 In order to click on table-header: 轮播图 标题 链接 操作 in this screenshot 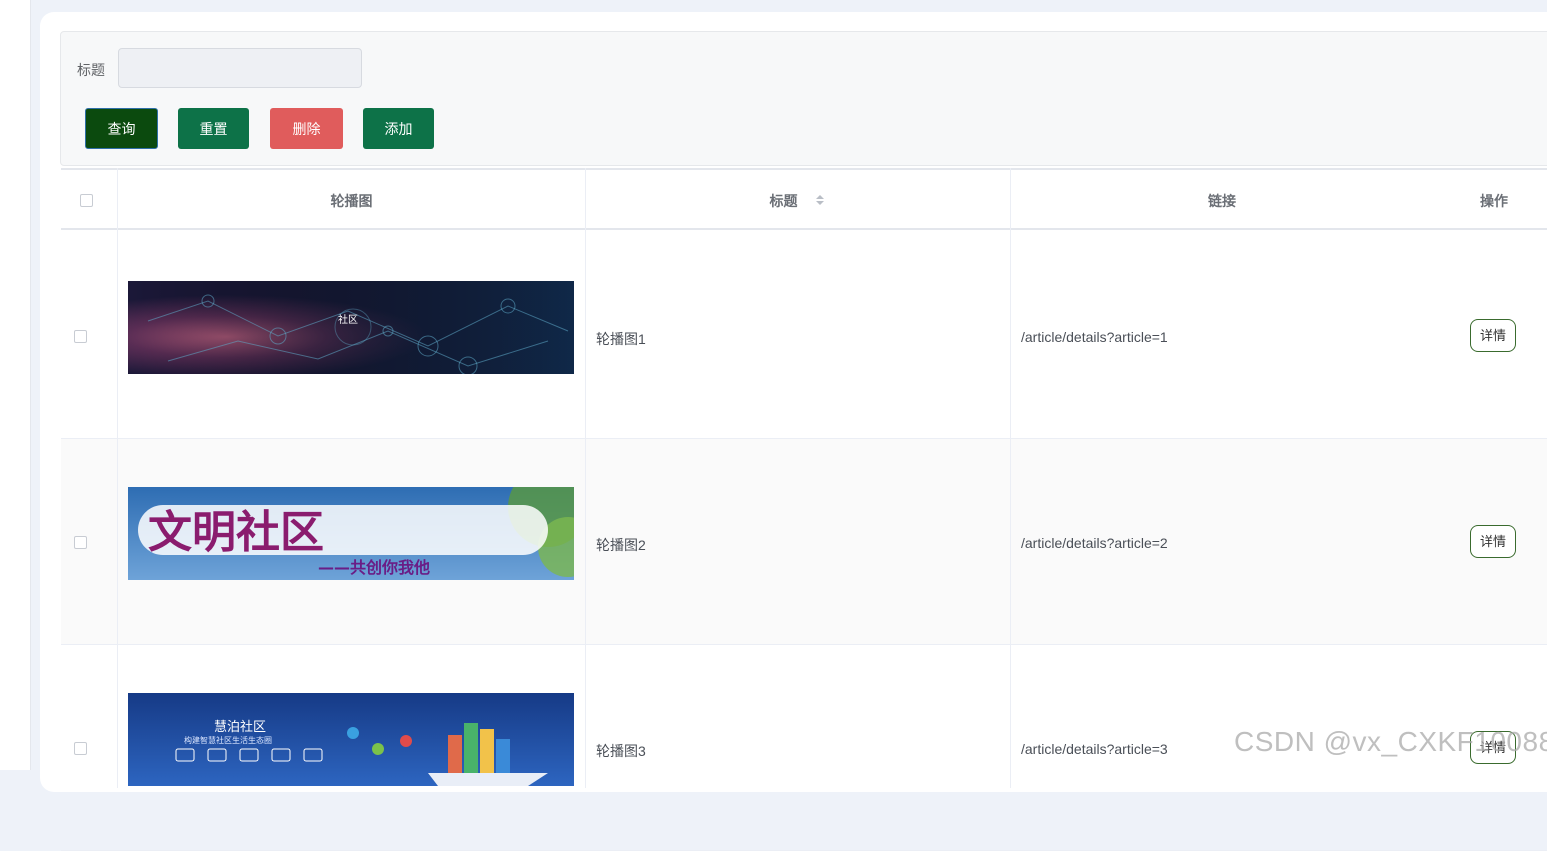, I will do `click(804, 199)`.